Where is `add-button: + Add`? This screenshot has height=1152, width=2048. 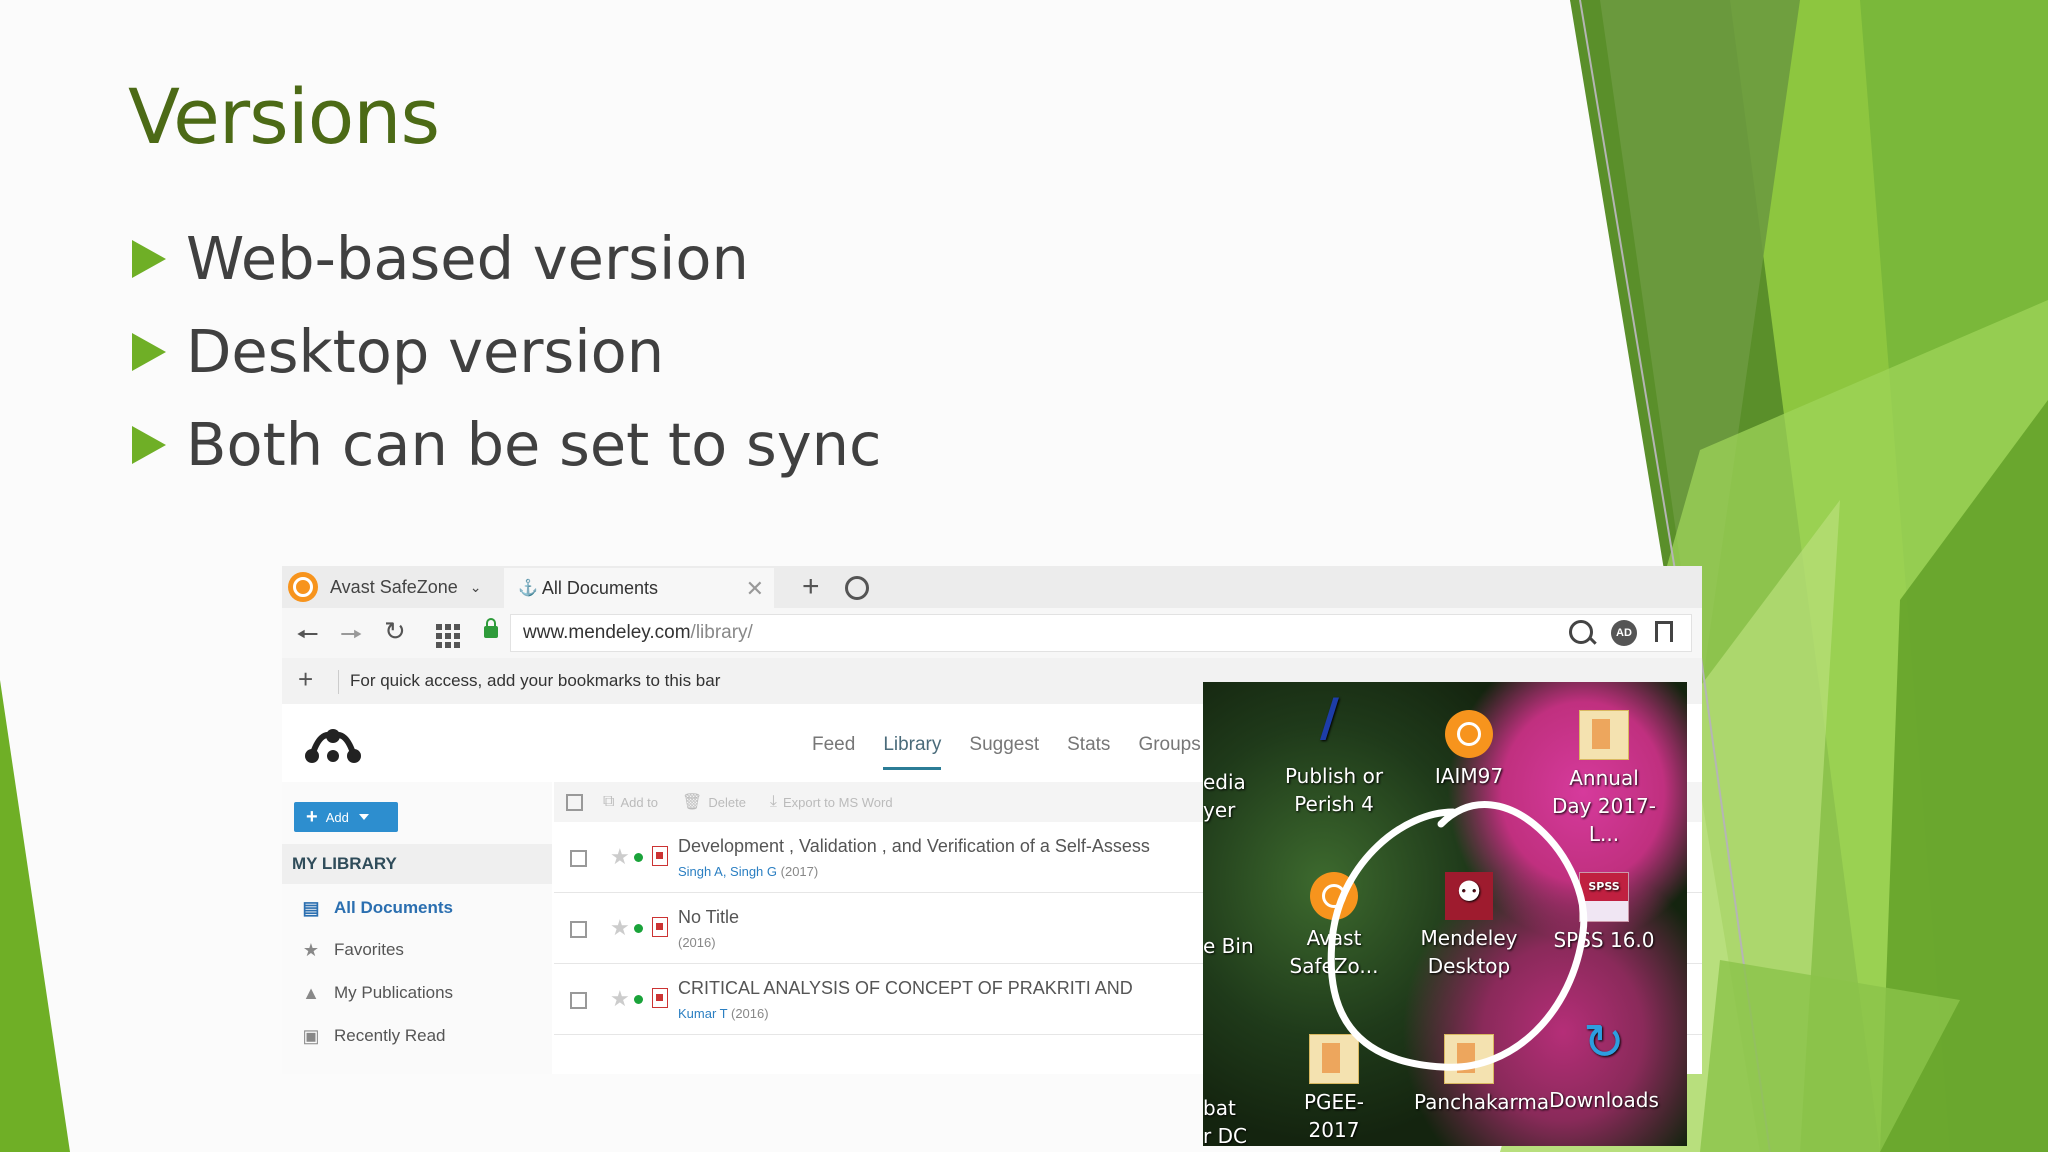 add-button: + Add is located at coordinates (346, 817).